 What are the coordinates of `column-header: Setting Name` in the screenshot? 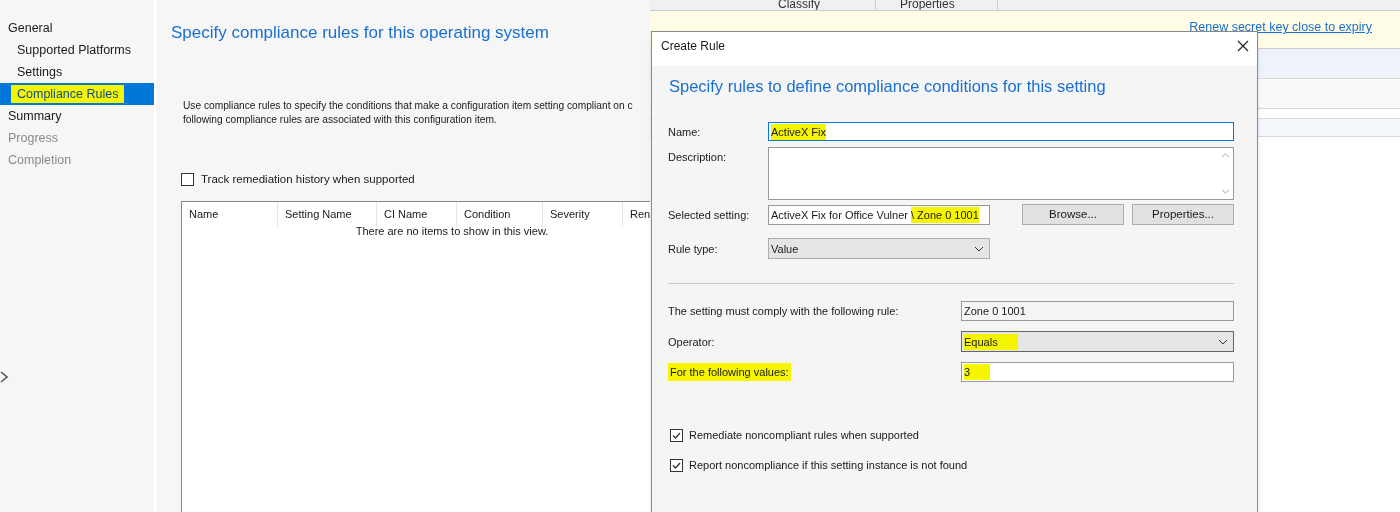 It's located at (327, 214).